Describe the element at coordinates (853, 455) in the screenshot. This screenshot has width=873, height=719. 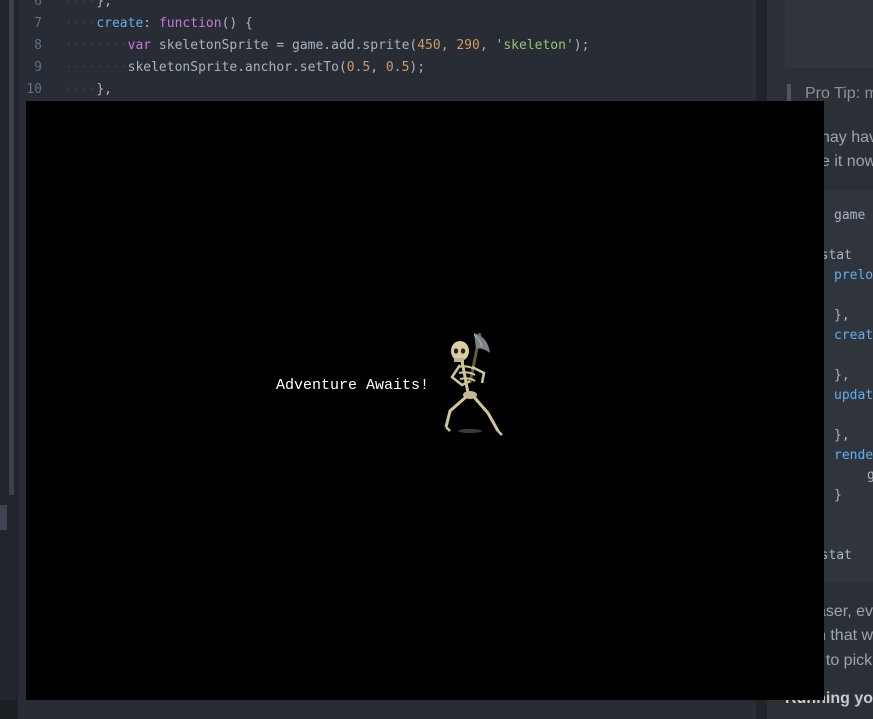
I see `doc-code-line: rende` at that location.